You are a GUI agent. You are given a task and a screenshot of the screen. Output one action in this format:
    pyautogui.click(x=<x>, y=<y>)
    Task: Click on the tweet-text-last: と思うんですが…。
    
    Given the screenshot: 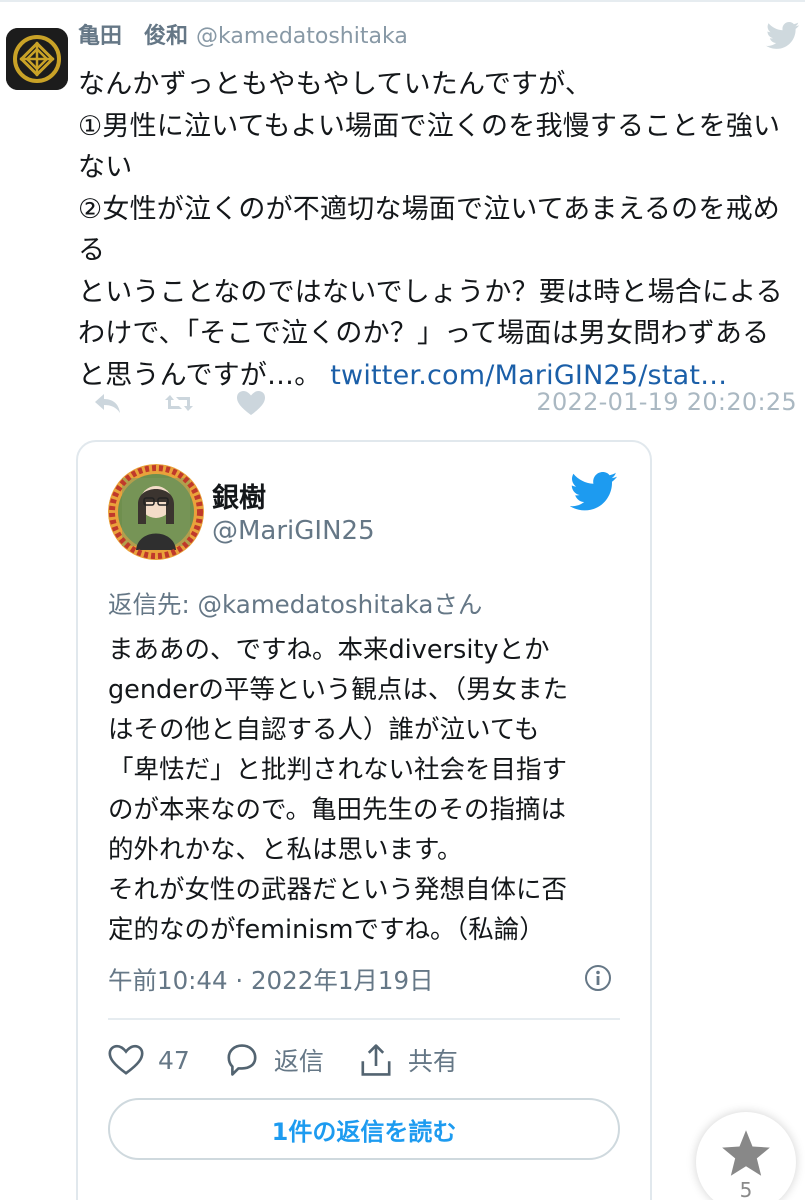 What is the action you would take?
    pyautogui.click(x=200, y=375)
    